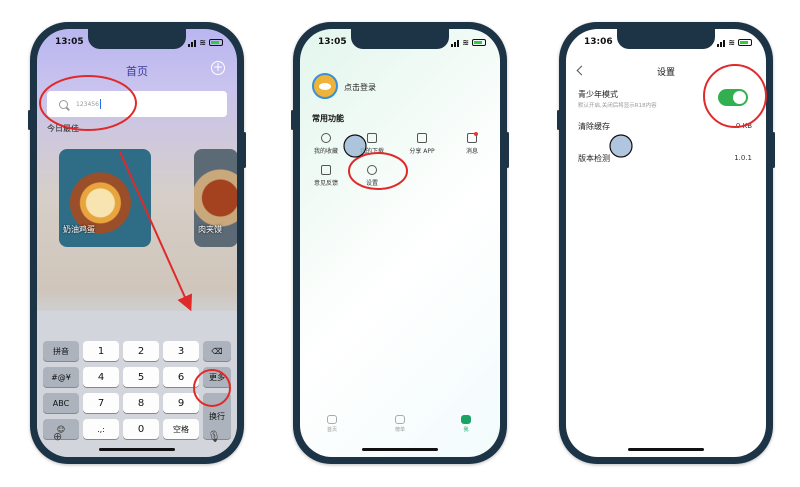 Image resolution: width=800 pixels, height=487 pixels. Describe the element at coordinates (422, 138) in the screenshot. I see `share-icon` at that location.